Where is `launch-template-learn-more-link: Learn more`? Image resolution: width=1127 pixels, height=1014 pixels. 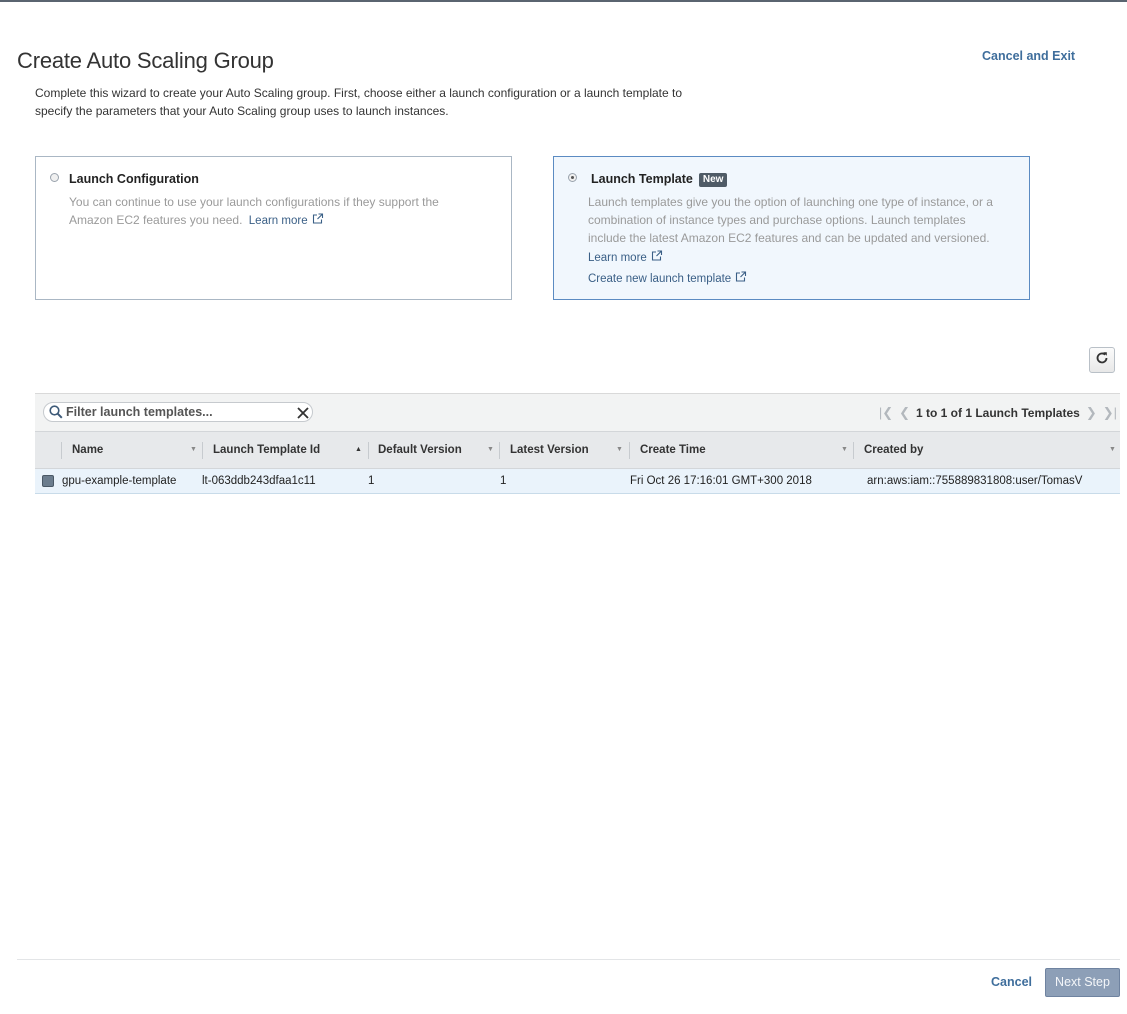
launch-template-learn-more-link: Learn more is located at coordinates (625, 257).